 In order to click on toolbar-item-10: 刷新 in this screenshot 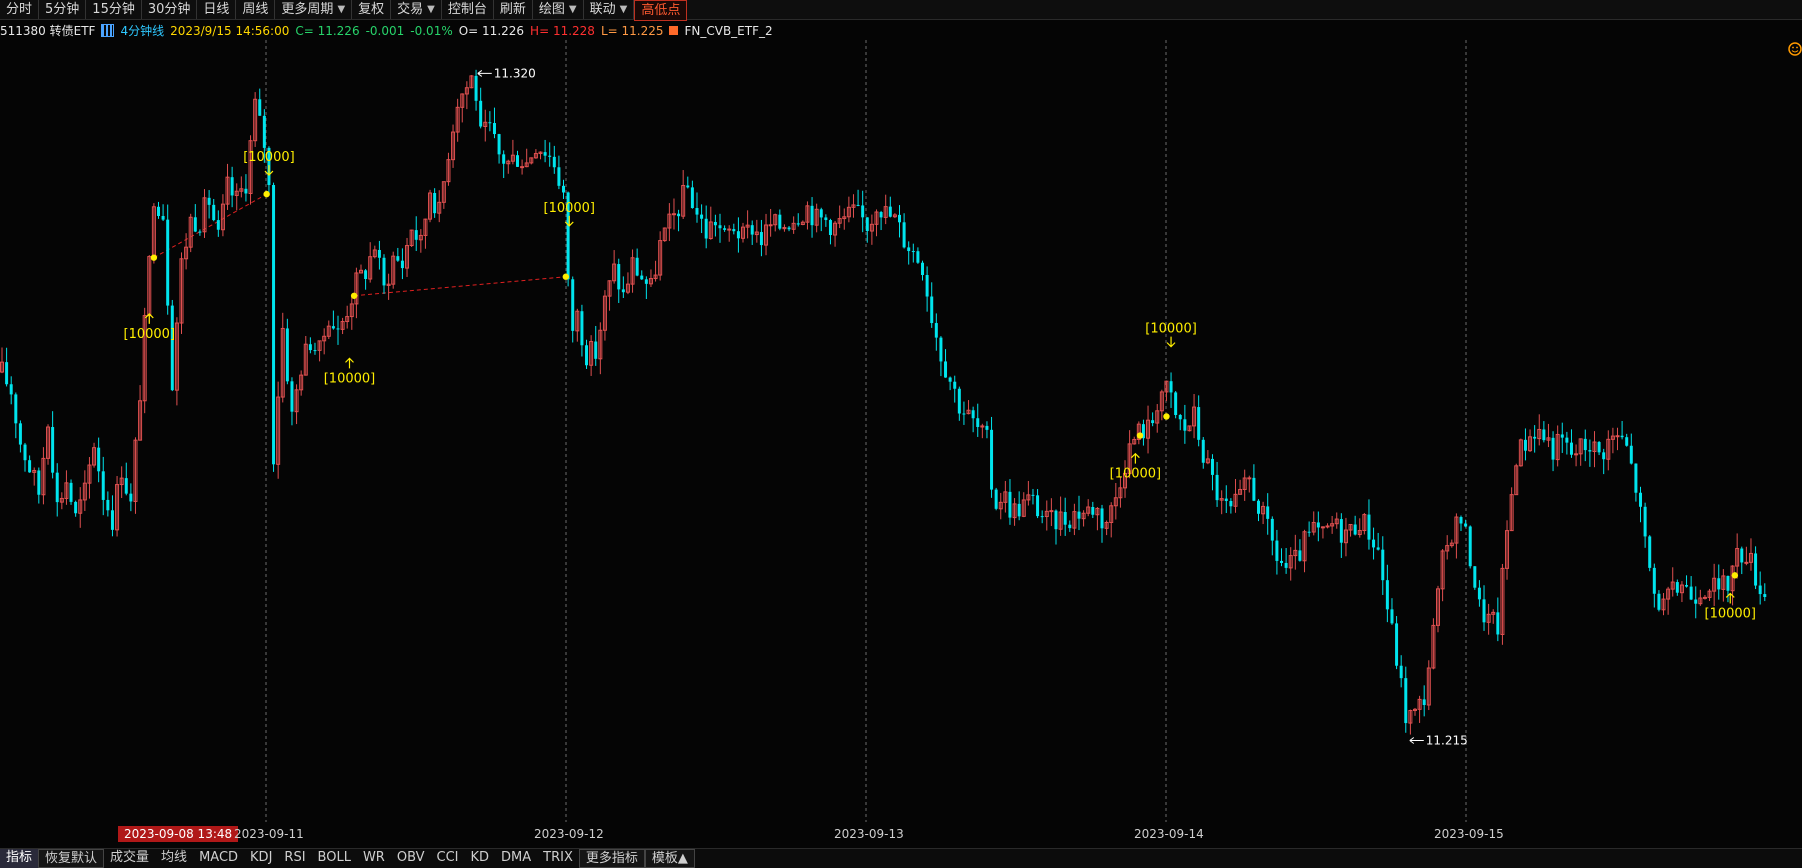, I will do `click(513, 9)`.